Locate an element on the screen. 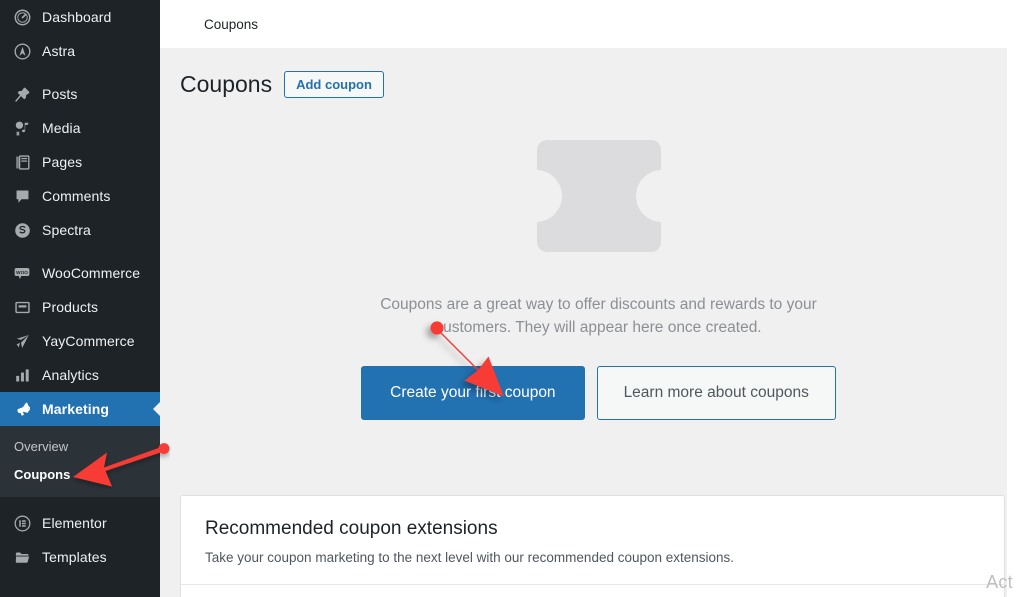 The width and height of the screenshot is (1019, 597). sidebar-item-label: Astra is located at coordinates (59, 51).